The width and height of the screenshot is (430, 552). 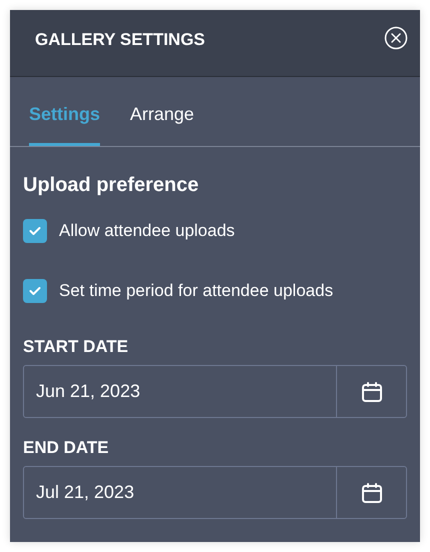 I want to click on field-label: END DATE, so click(x=66, y=448).